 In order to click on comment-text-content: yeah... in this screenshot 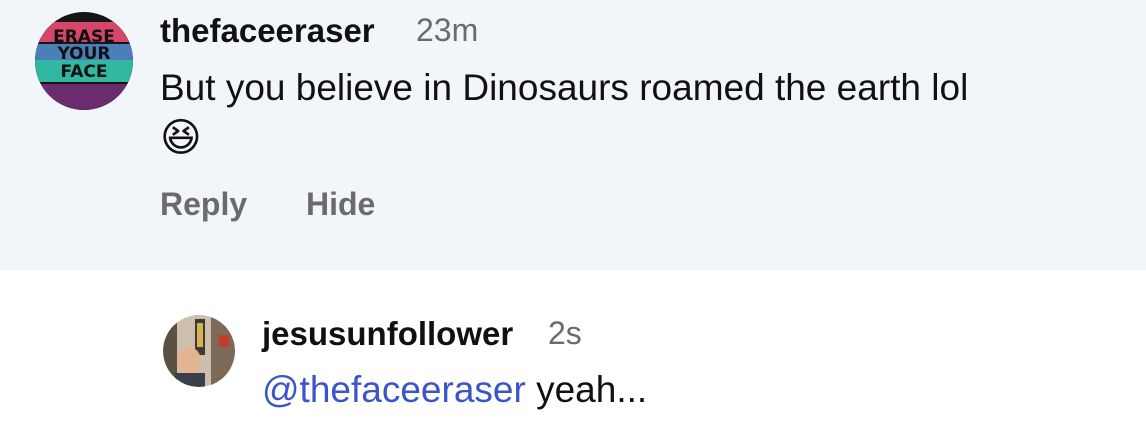, I will do `click(592, 389)`.